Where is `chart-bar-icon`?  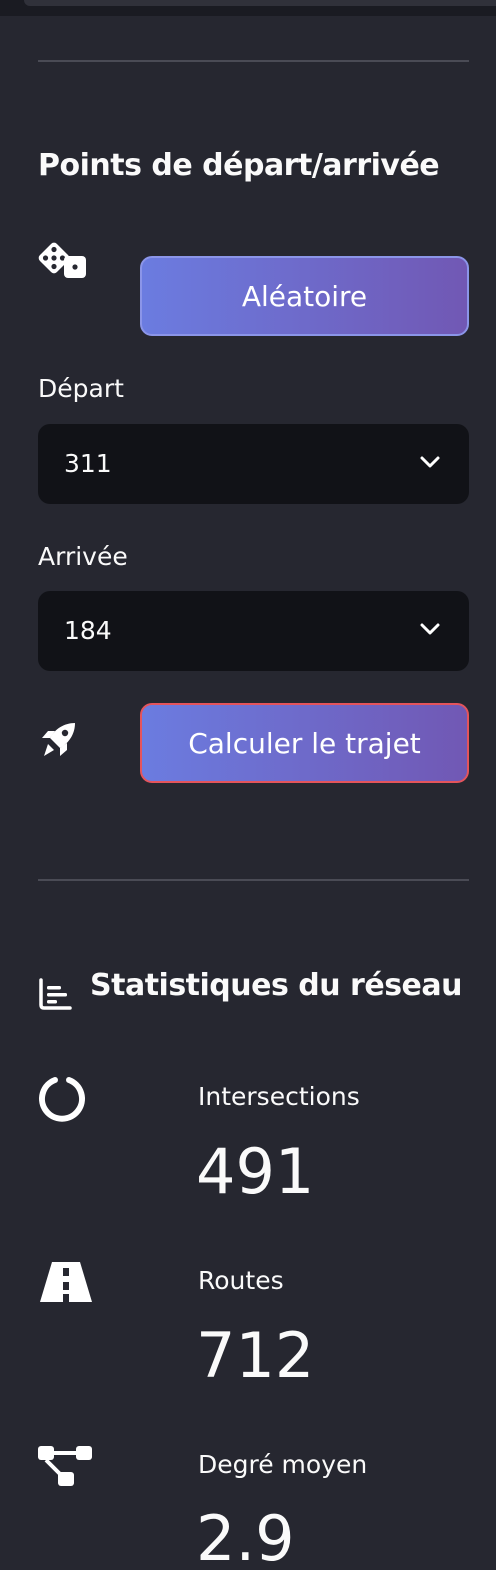
chart-bar-icon is located at coordinates (55, 996).